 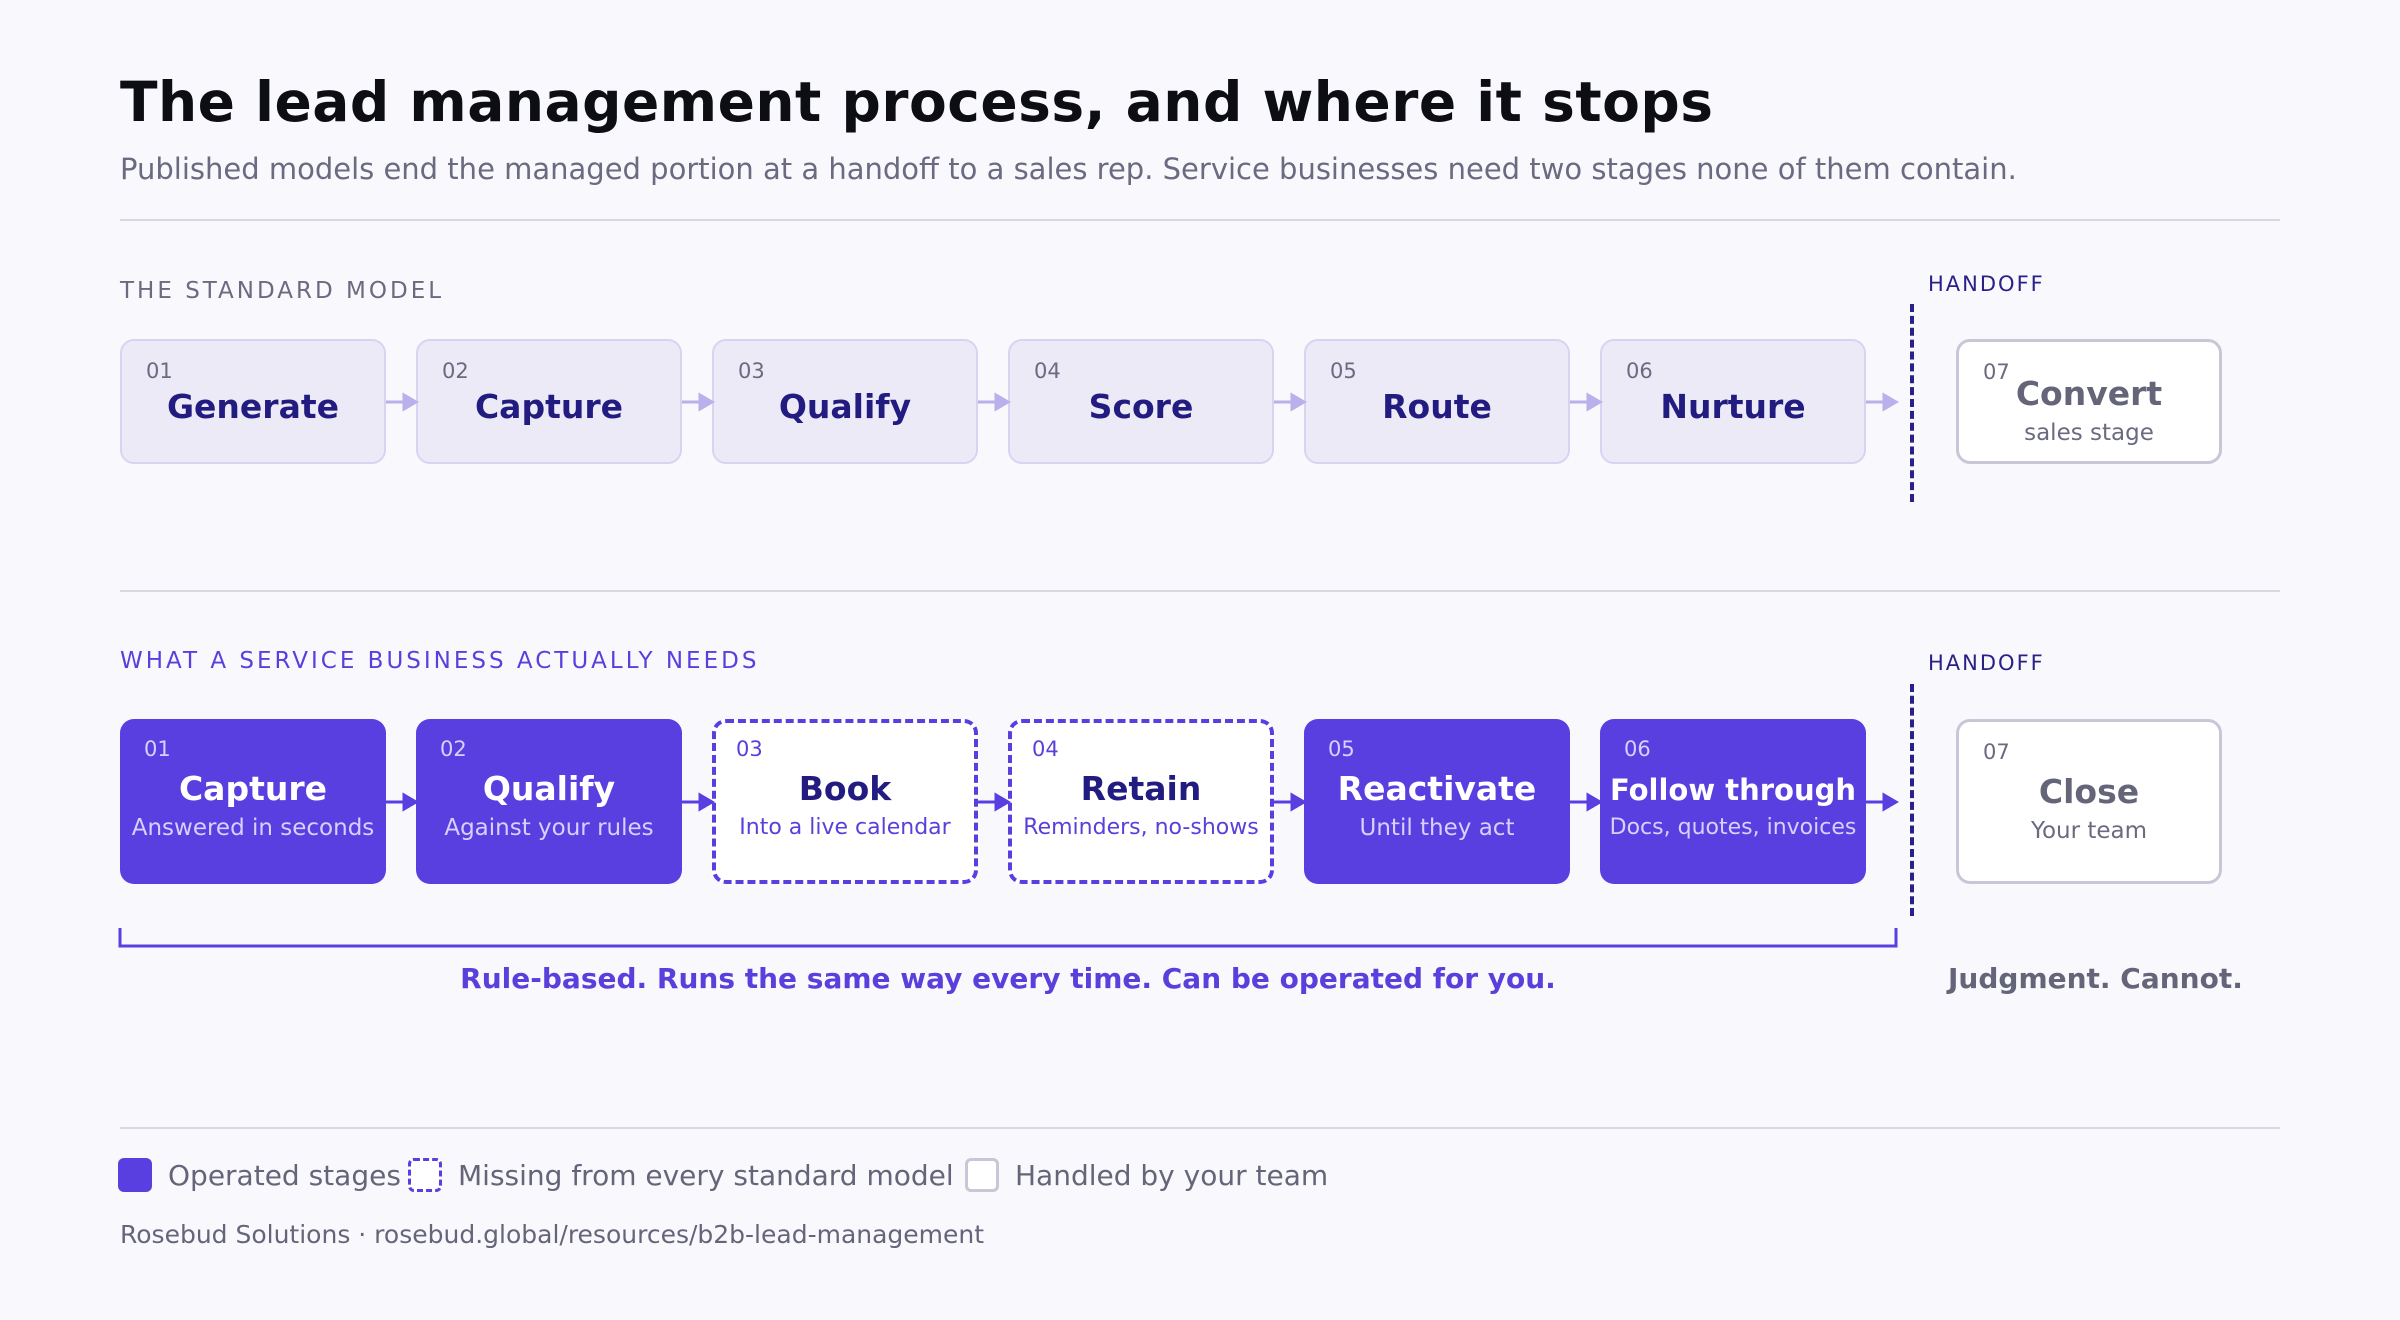 What do you see at coordinates (1142, 402) in the screenshot?
I see `standard-arrows` at bounding box center [1142, 402].